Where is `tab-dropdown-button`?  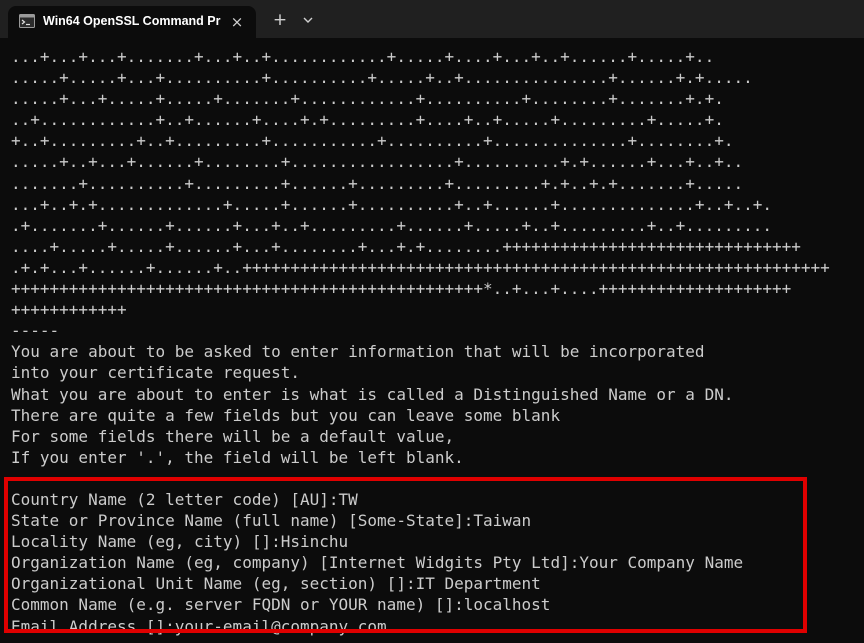 tab-dropdown-button is located at coordinates (308, 20).